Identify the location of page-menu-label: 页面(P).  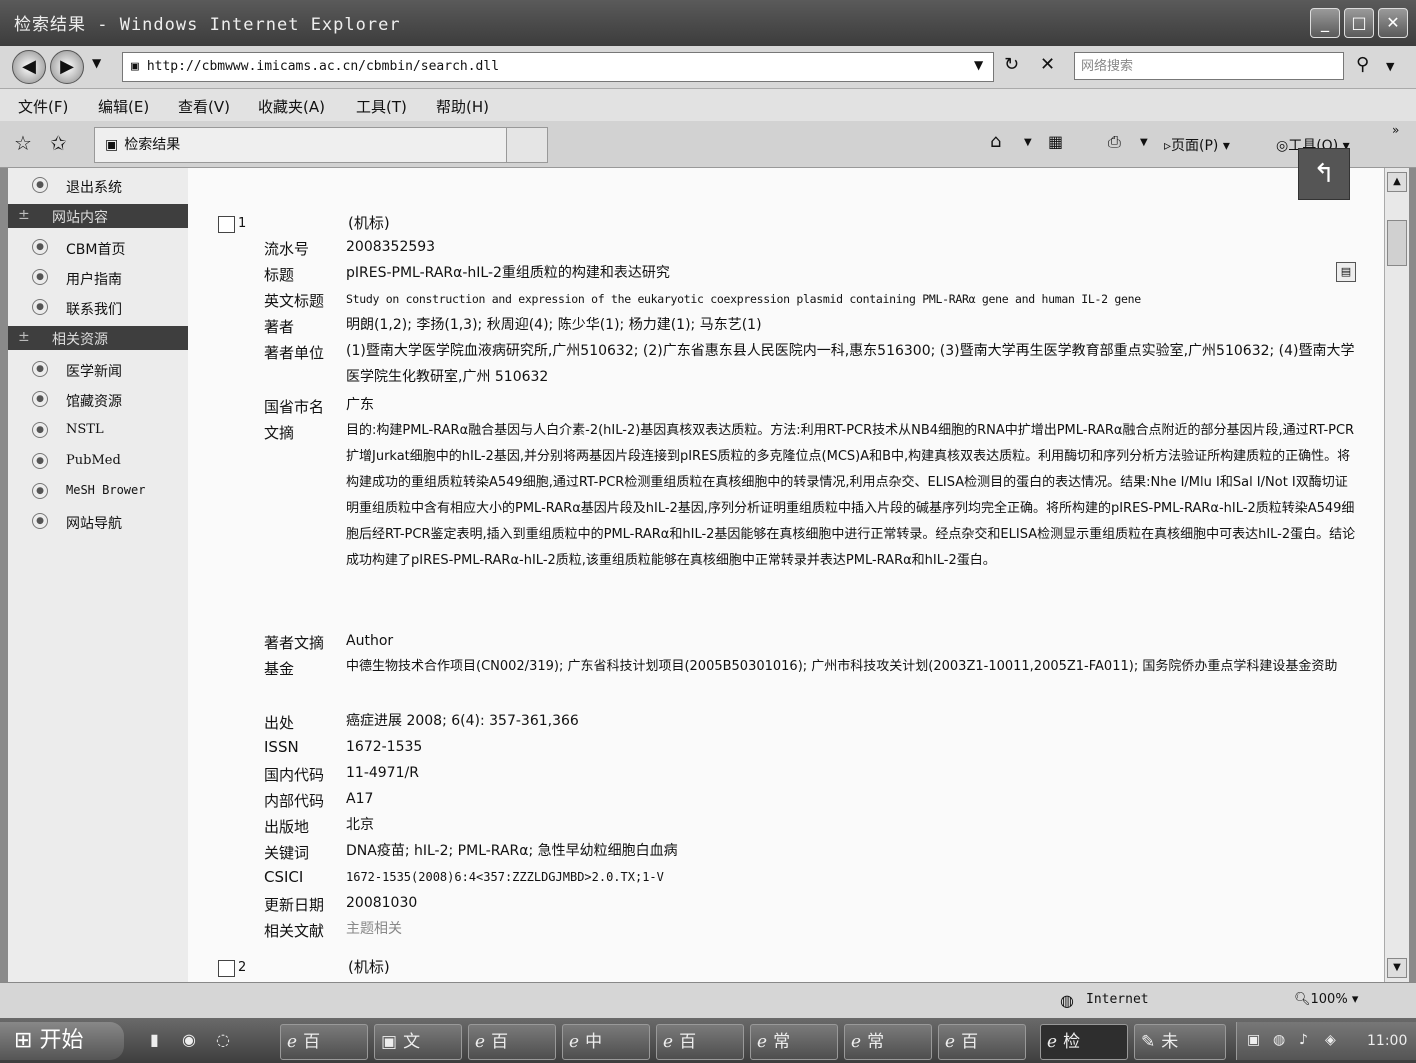
(1195, 146).